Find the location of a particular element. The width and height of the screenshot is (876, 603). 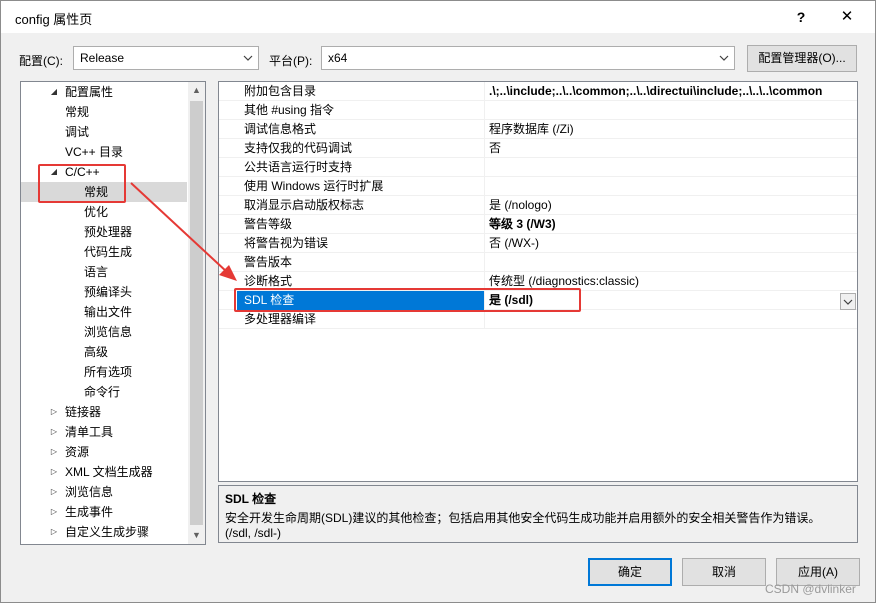

tree-item: VC++ 目录 is located at coordinates (104, 152).